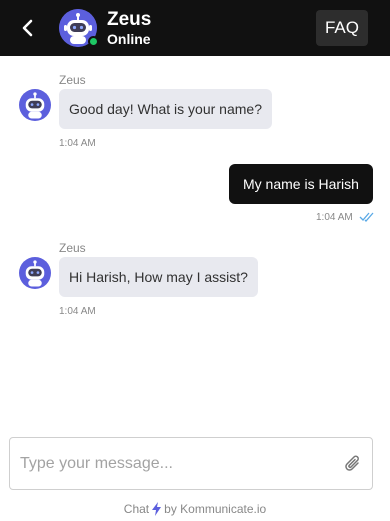 Image resolution: width=390 pixels, height=521 pixels. I want to click on back-button, so click(27, 28).